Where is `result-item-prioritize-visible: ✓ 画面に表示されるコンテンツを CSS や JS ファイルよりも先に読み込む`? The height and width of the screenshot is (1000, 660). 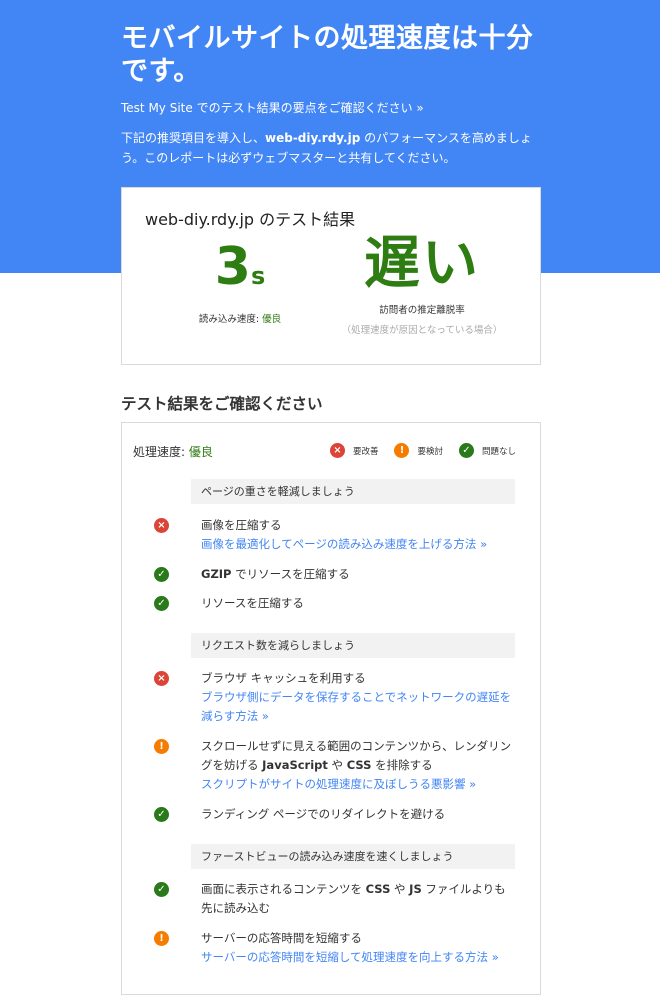
result-item-prioritize-visible: ✓ 画面に表示されるコンテンツを CSS や JS ファイルよりも先に読み込む is located at coordinates (339, 899).